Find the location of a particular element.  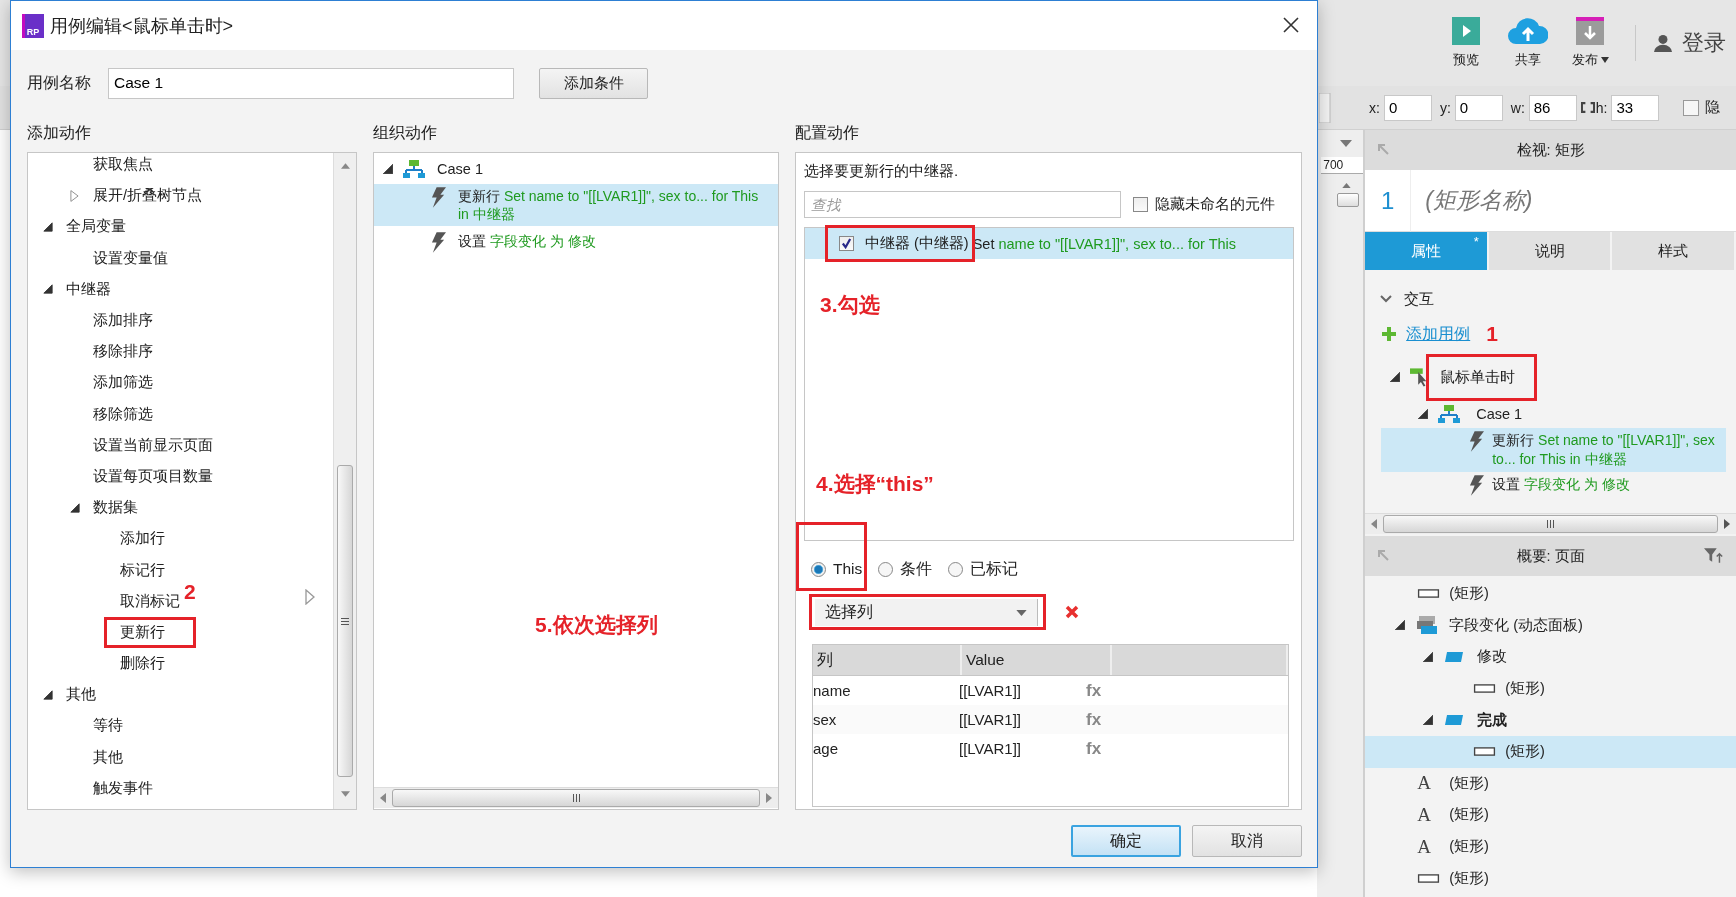

radio-button: This is located at coordinates (837, 569).